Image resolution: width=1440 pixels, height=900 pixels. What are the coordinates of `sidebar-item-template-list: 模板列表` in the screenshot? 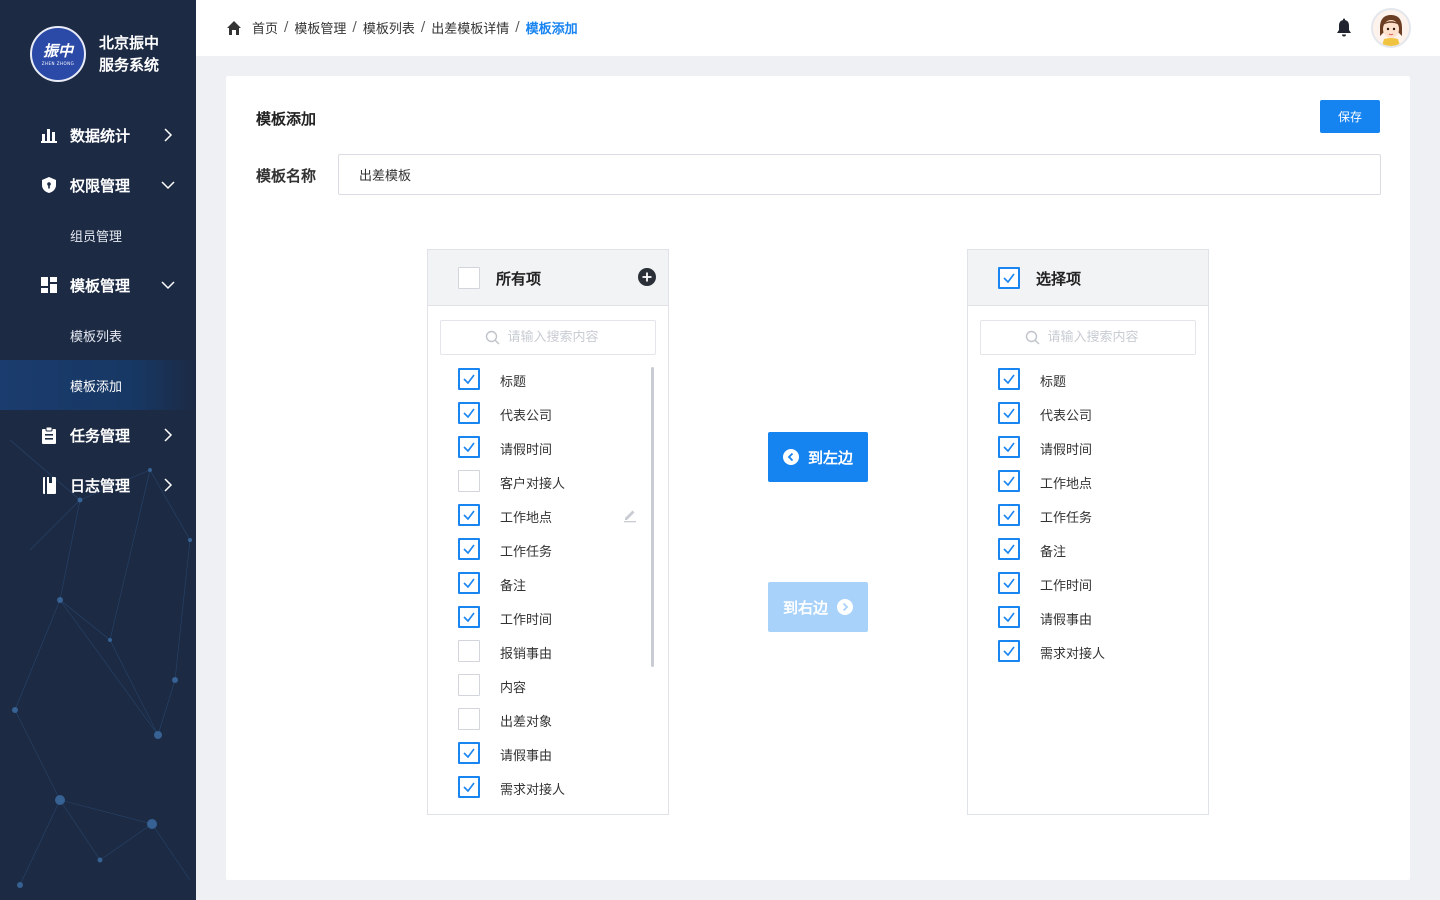 It's located at (98, 335).